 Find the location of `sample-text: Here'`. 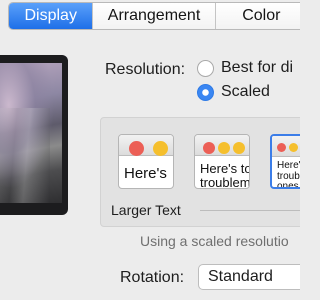

sample-text: Here' is located at coordinates (288, 165).